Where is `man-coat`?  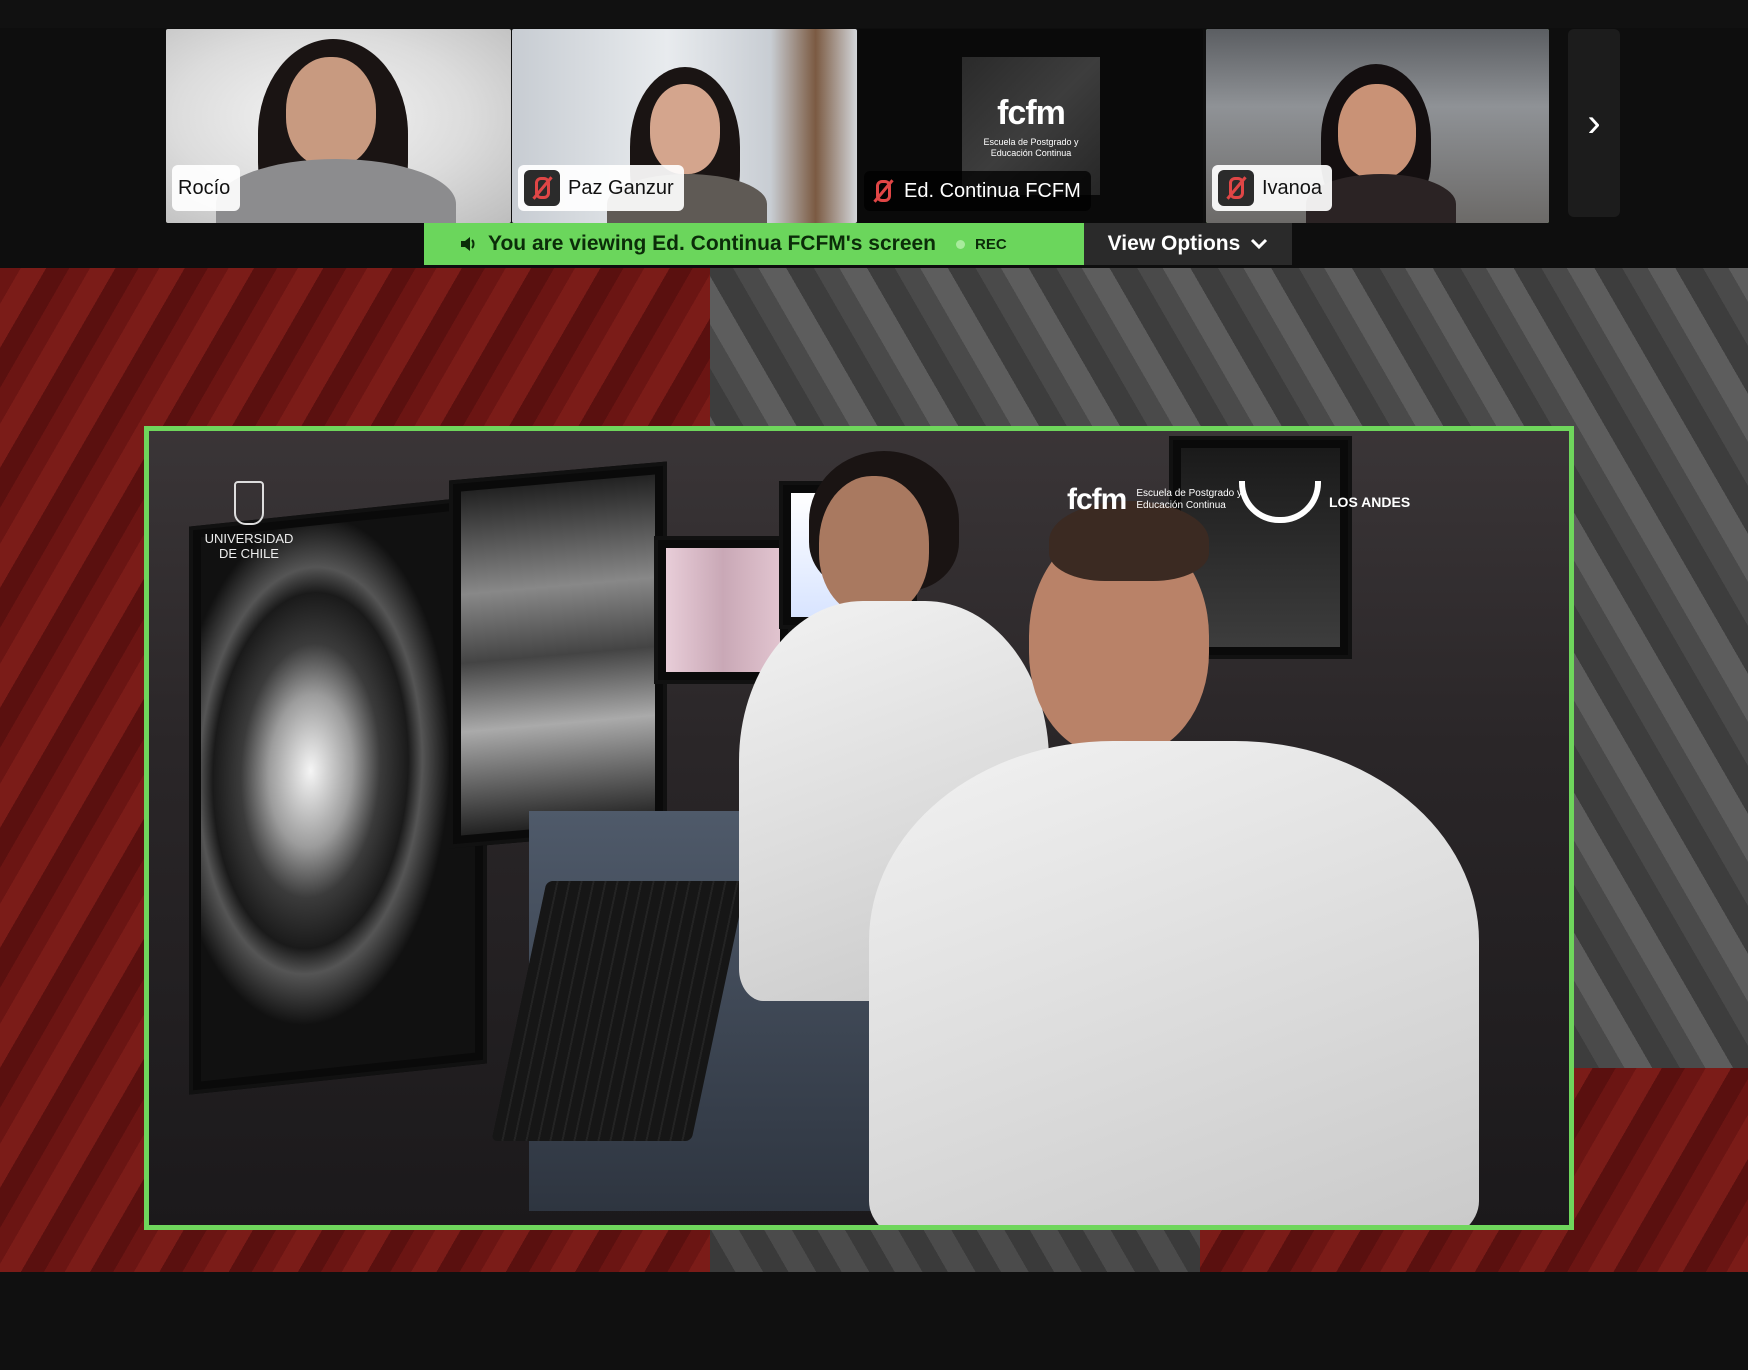
man-coat is located at coordinates (1174, 983).